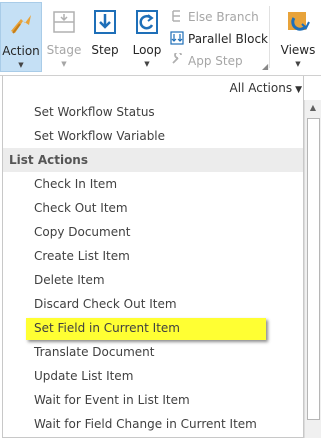  What do you see at coordinates (153, 256) in the screenshot?
I see `list-item: Create List Item` at bounding box center [153, 256].